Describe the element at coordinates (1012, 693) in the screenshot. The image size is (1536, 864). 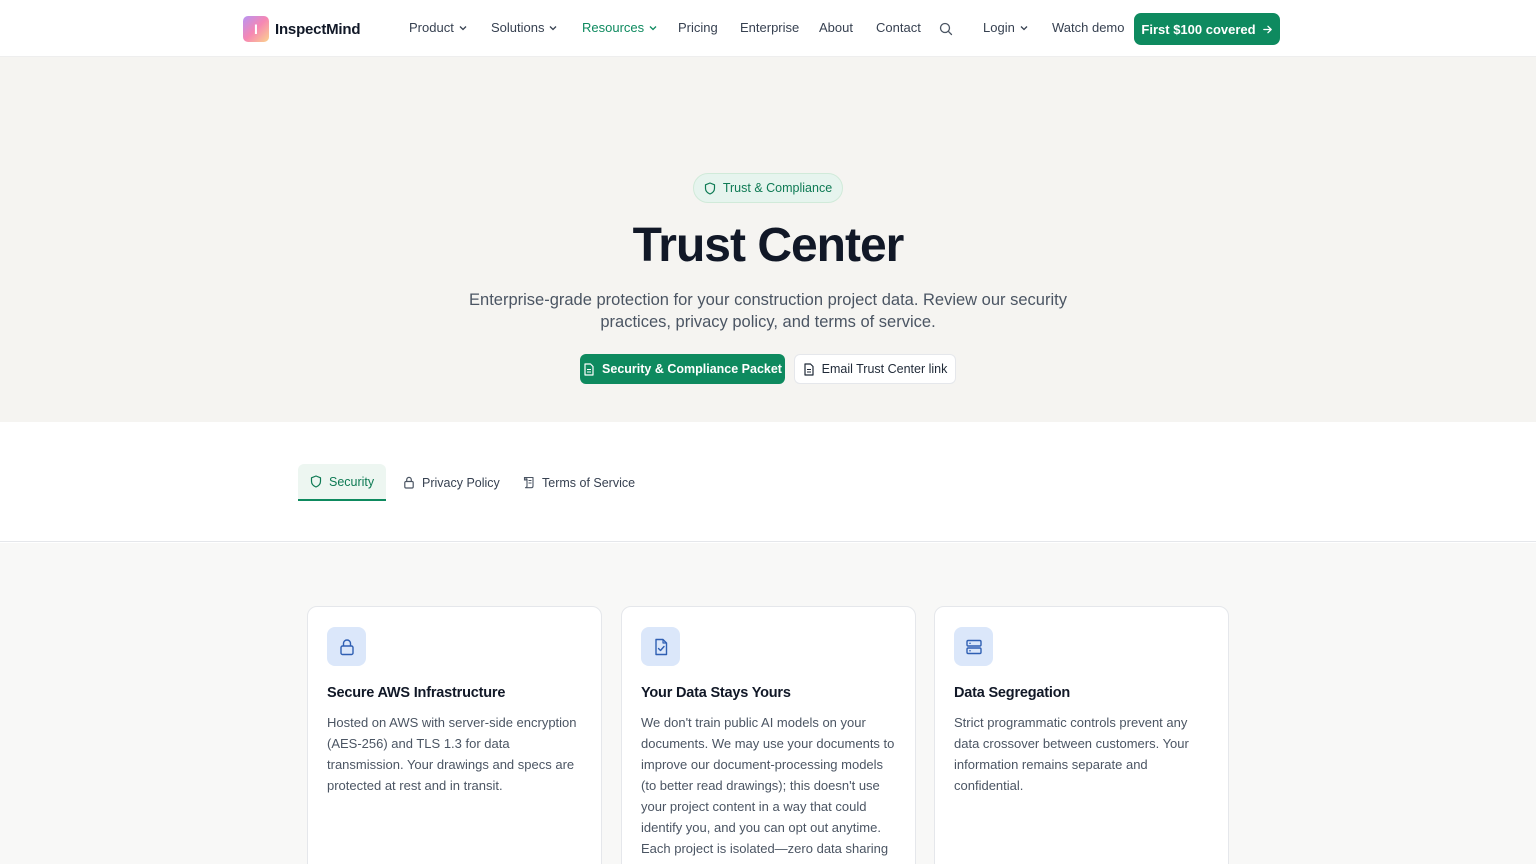
I see `card-title: Data Segregation` at that location.